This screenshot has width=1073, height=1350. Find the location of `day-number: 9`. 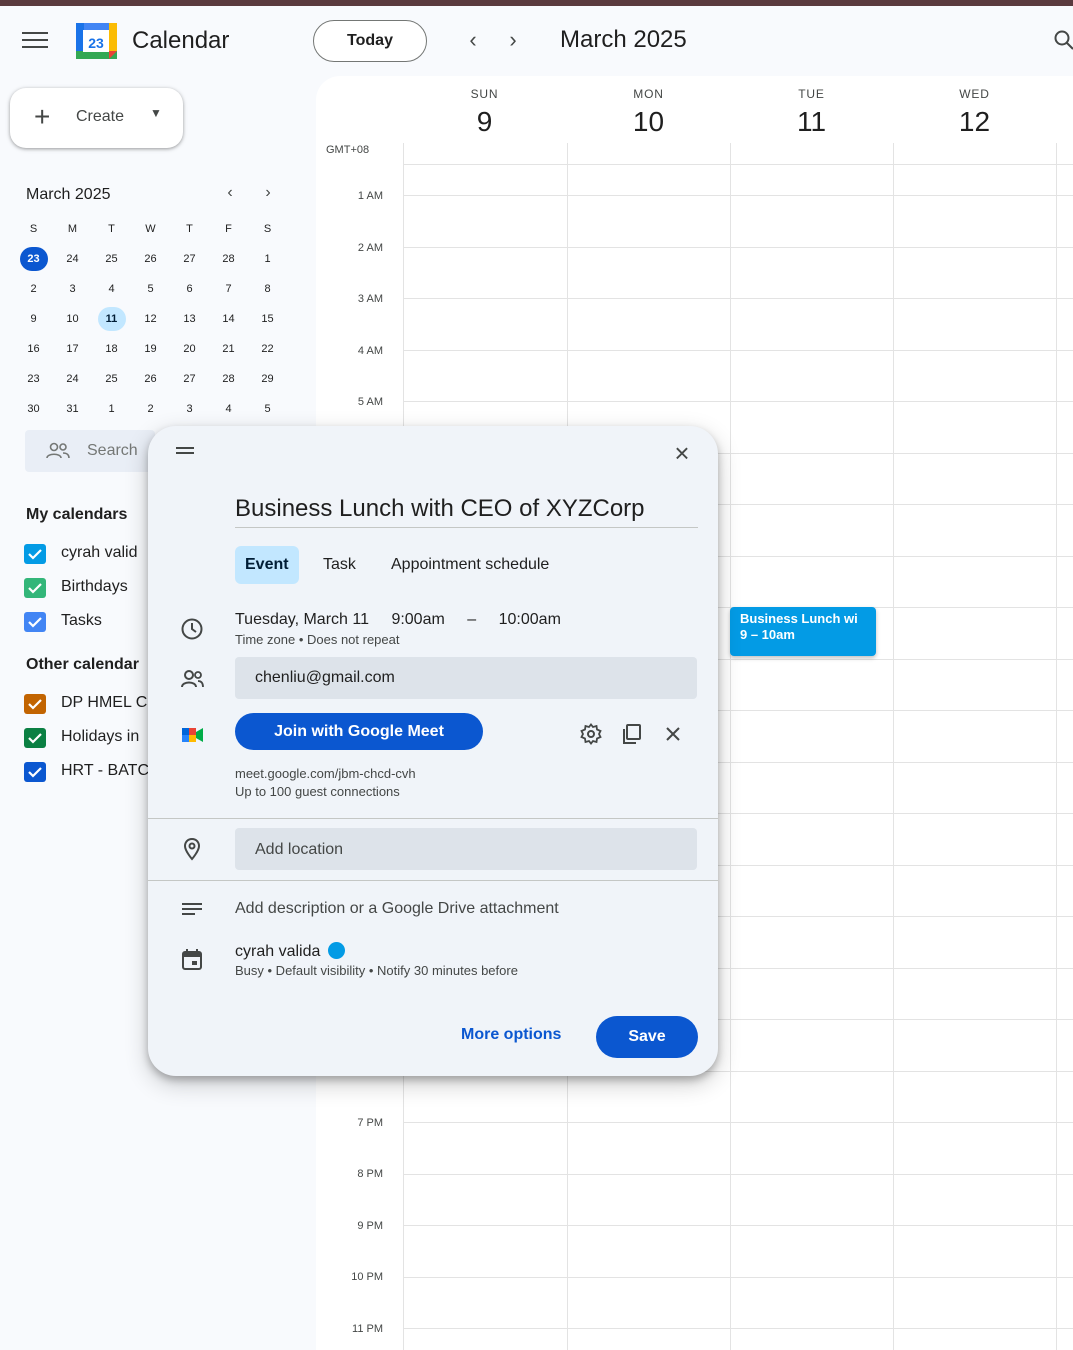

day-number: 9 is located at coordinates (484, 122).